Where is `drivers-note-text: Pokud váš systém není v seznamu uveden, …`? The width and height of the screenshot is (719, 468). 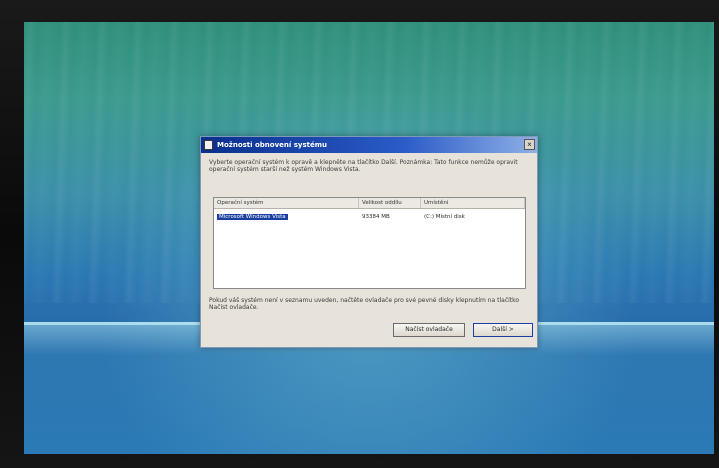 drivers-note-text: Pokud váš systém není v seznamu uveden, … is located at coordinates (364, 304).